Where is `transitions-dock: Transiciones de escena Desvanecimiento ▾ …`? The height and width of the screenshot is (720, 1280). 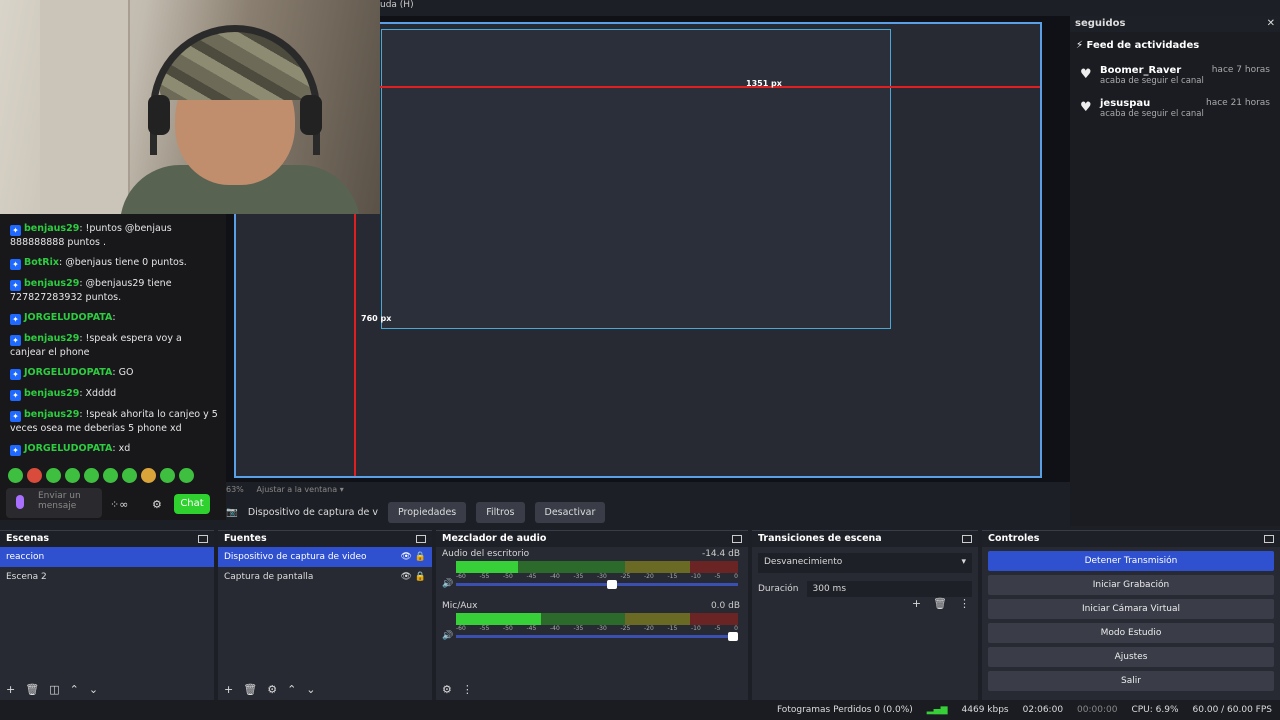
transitions-dock: Transiciones de escena Desvanecimiento ▾ … is located at coordinates (865, 615).